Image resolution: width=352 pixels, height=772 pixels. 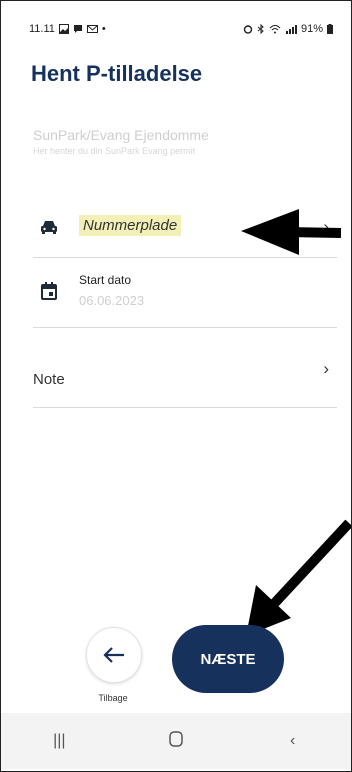 I want to click on back-nav-icon: ‹, so click(x=293, y=741).